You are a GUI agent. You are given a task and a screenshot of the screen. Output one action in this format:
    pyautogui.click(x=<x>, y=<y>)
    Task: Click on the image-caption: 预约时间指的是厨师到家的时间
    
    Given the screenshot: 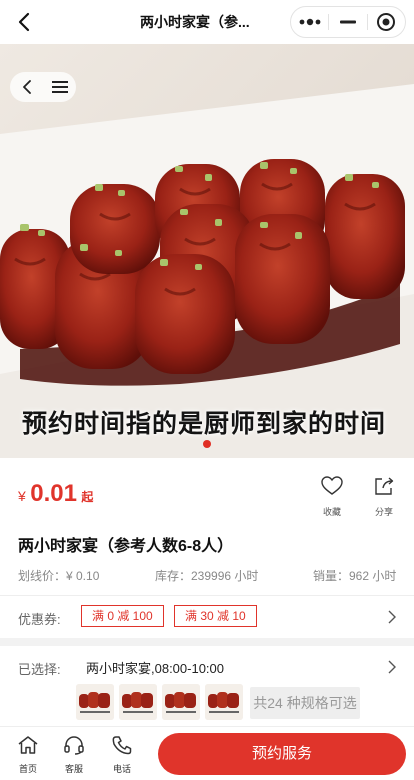 What is the action you would take?
    pyautogui.click(x=204, y=423)
    